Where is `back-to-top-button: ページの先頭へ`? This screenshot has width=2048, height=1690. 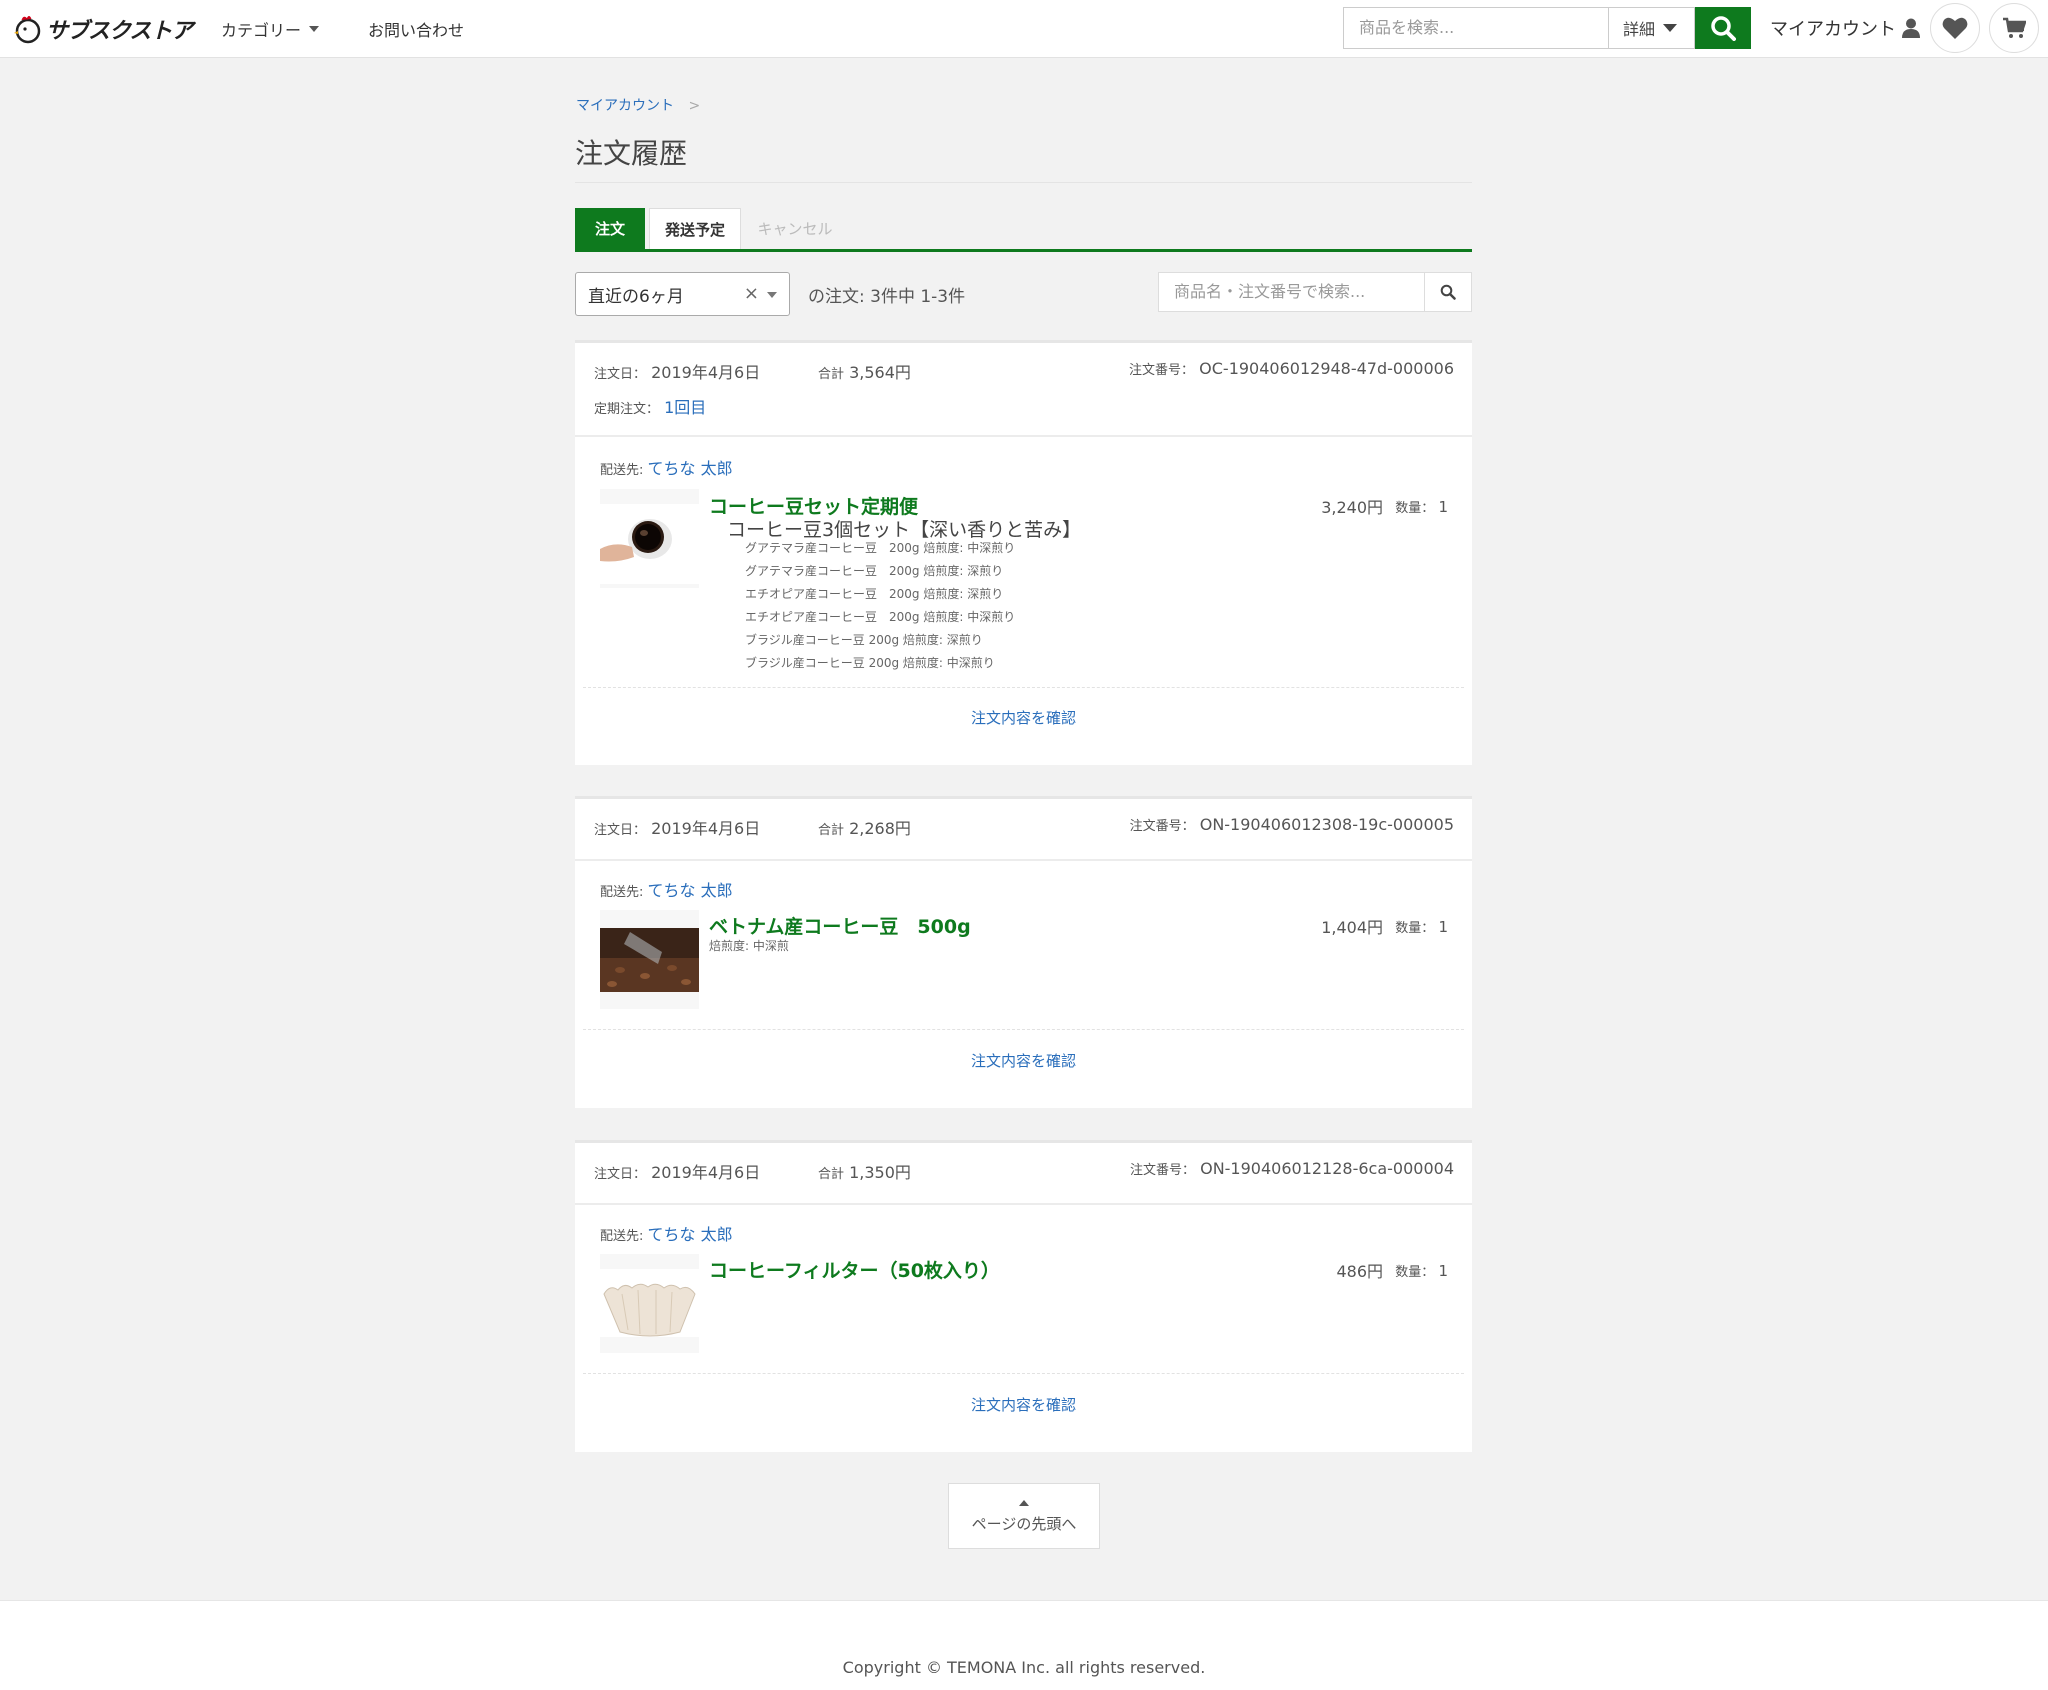
back-to-top-button: ページの先頭へ is located at coordinates (1024, 1516).